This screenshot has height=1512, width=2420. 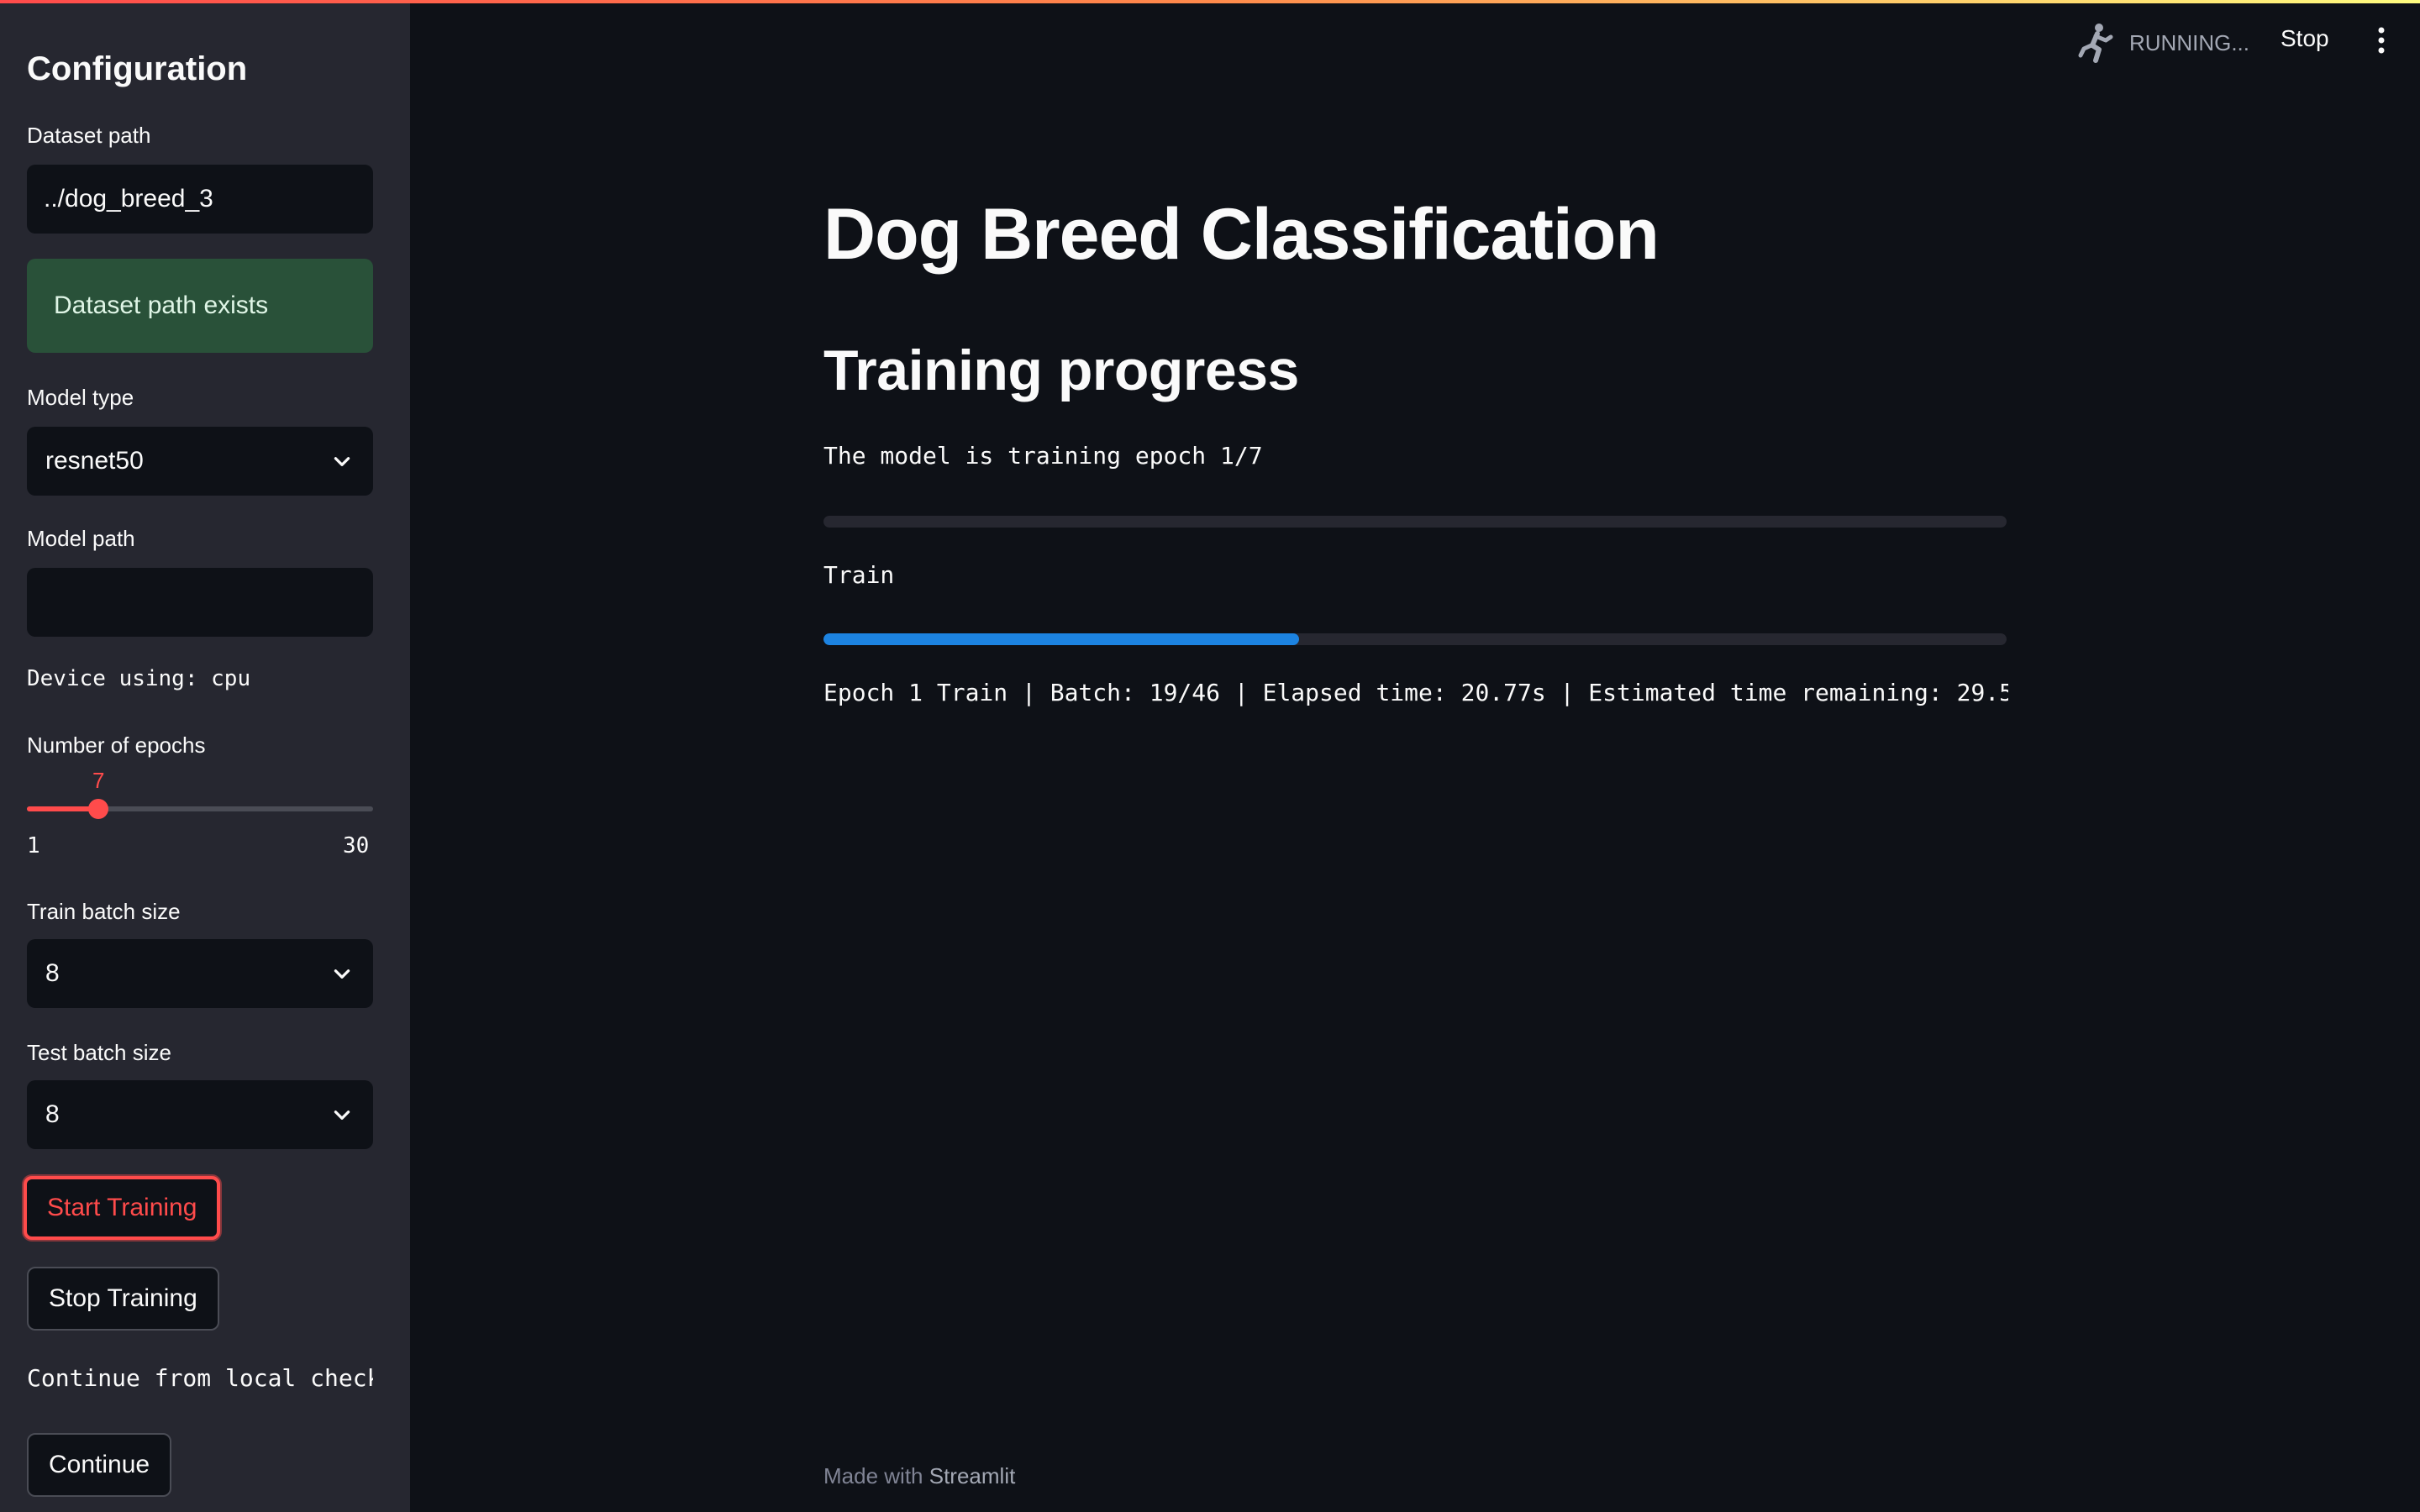 What do you see at coordinates (161, 305) in the screenshot?
I see `dataset-alert-text: Dataset path exists` at bounding box center [161, 305].